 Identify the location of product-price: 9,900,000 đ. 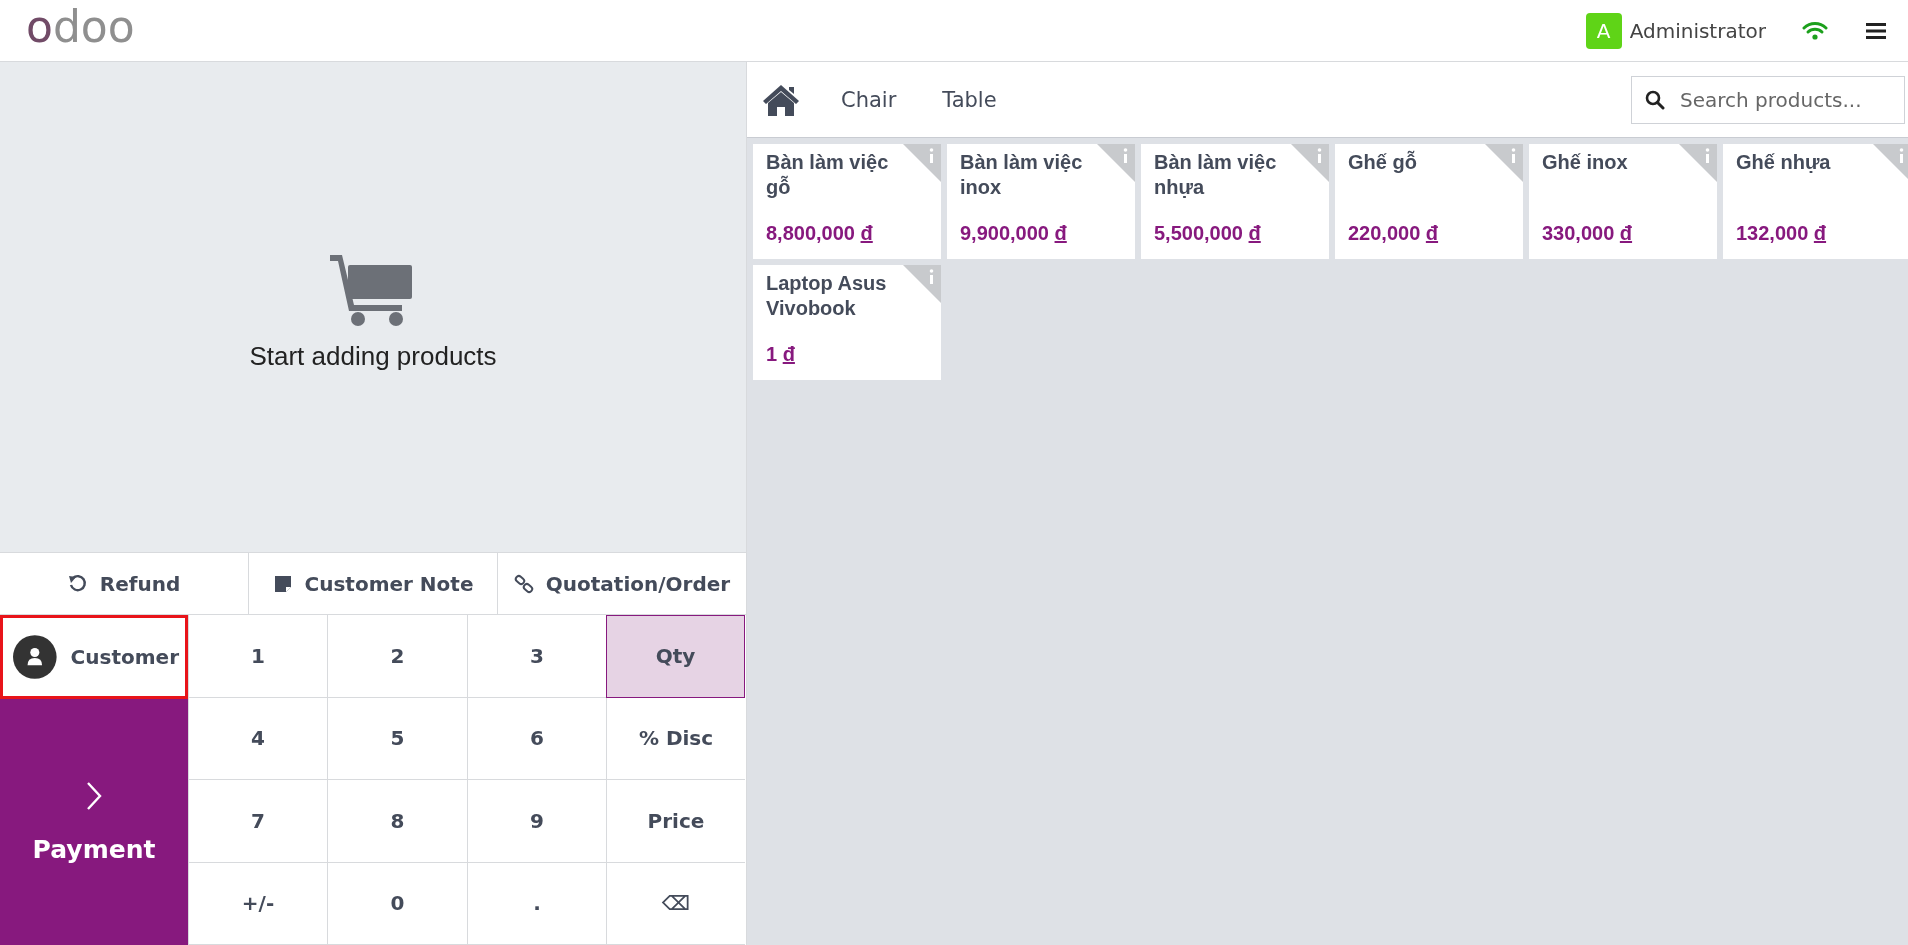
(1014, 233).